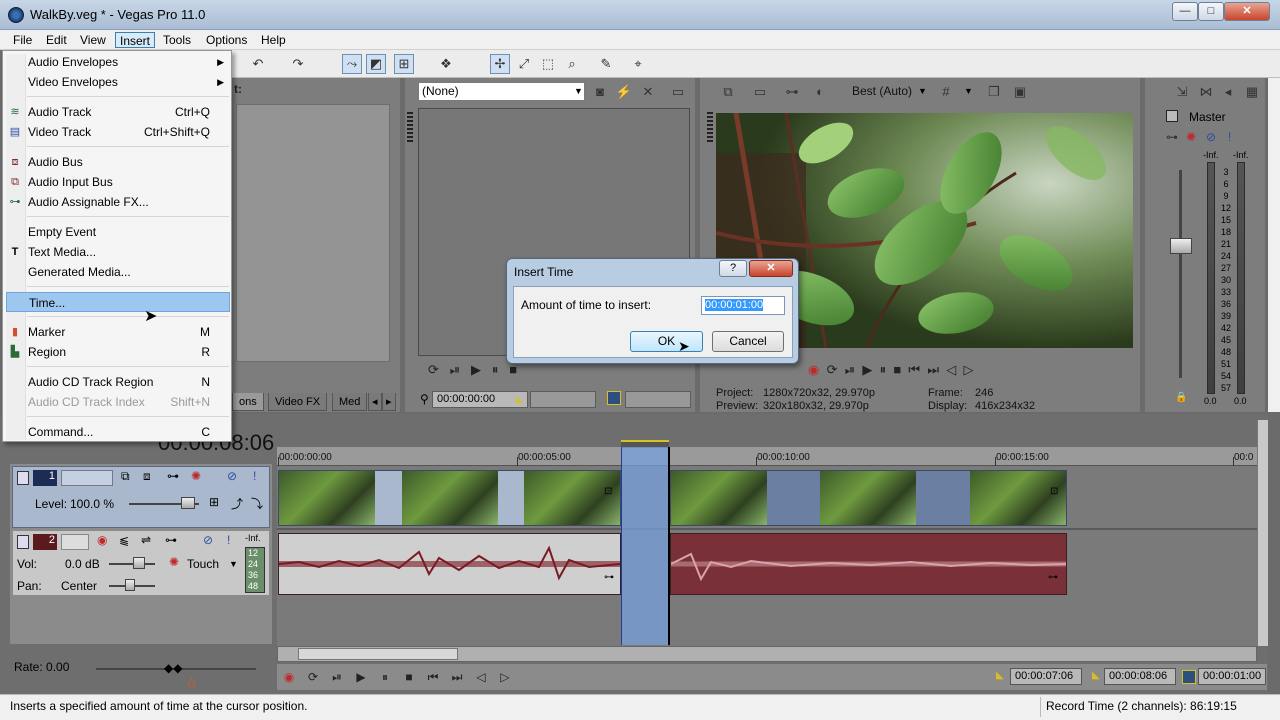 The image size is (1280, 720). I want to click on preview-loop-icon: ⟳, so click(832, 369).